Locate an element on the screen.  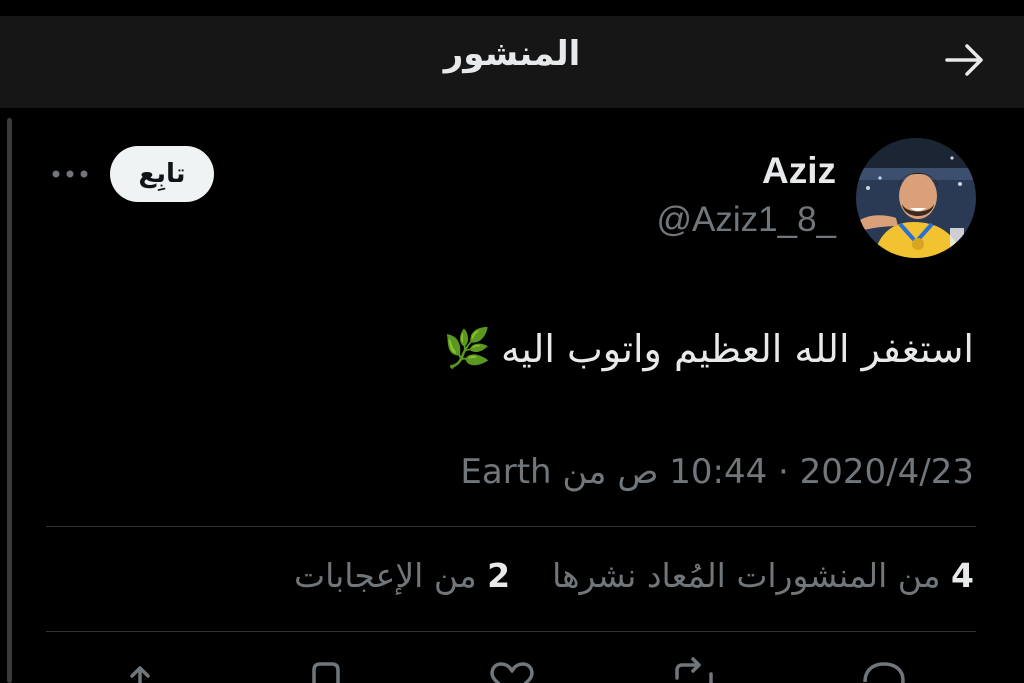
avatar-photo is located at coordinates (916, 198).